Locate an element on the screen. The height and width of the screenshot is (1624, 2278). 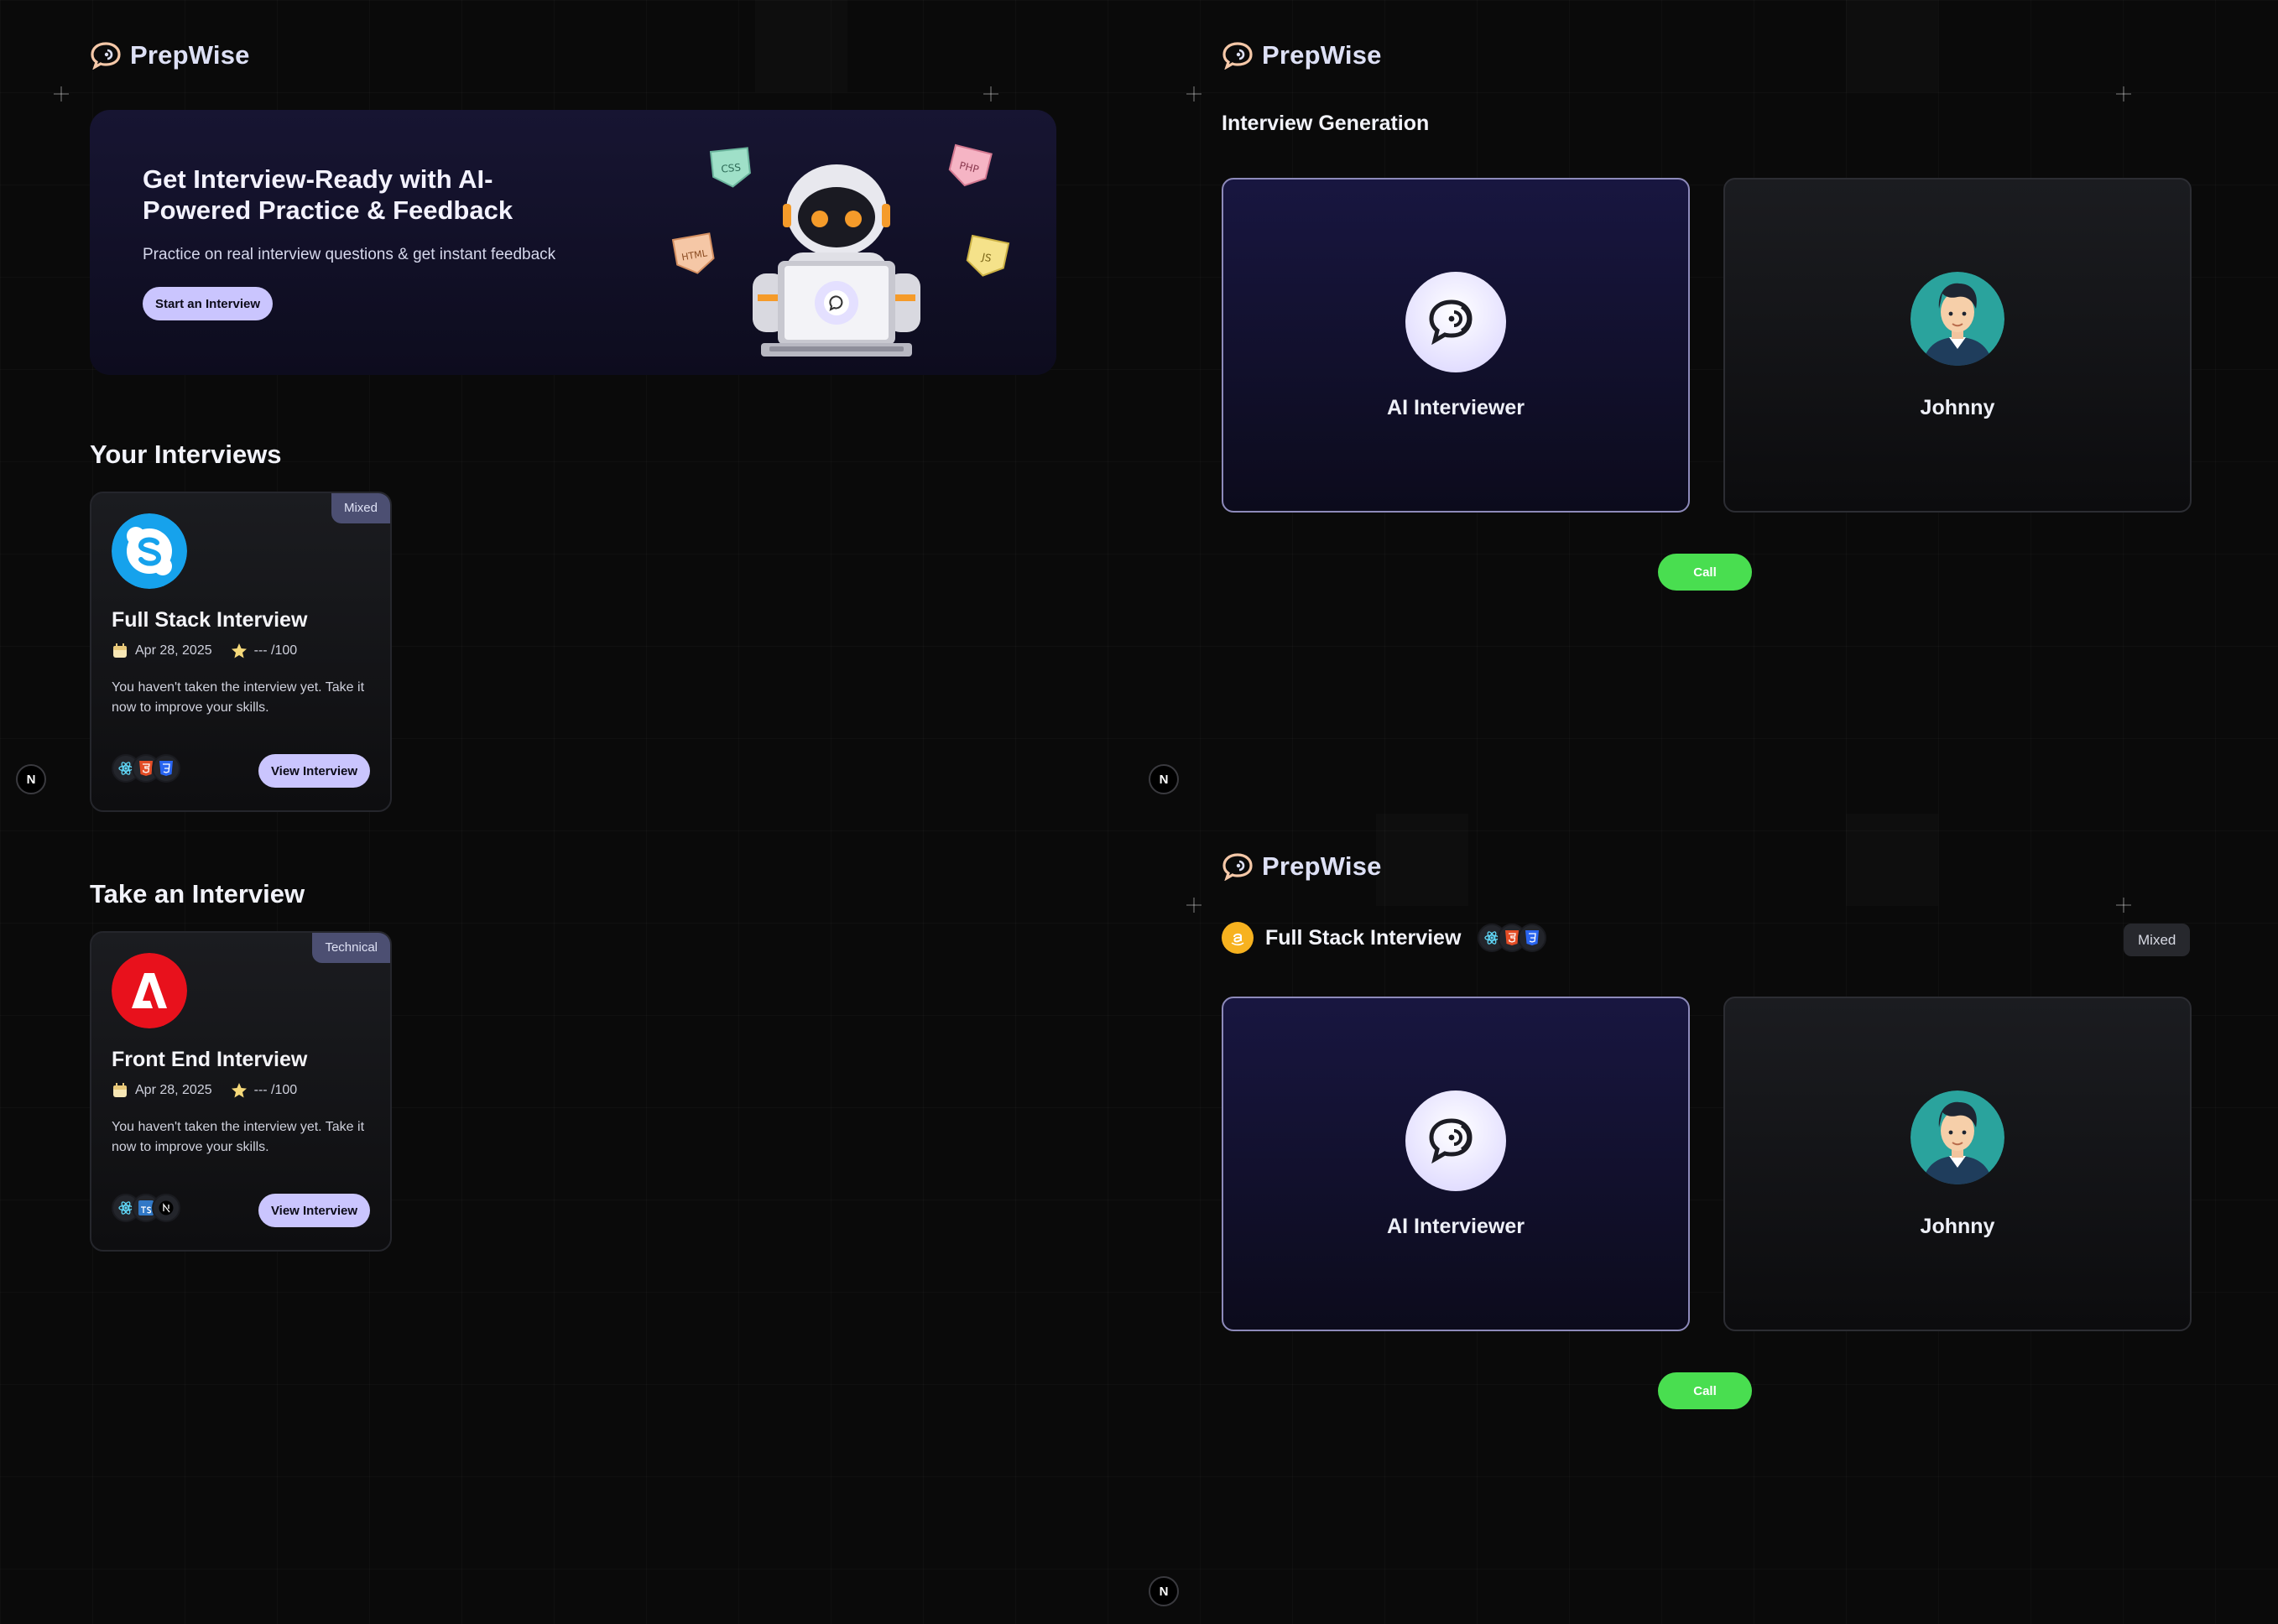
session-header: Full Stack Interview is located at coordinates (1385, 938).